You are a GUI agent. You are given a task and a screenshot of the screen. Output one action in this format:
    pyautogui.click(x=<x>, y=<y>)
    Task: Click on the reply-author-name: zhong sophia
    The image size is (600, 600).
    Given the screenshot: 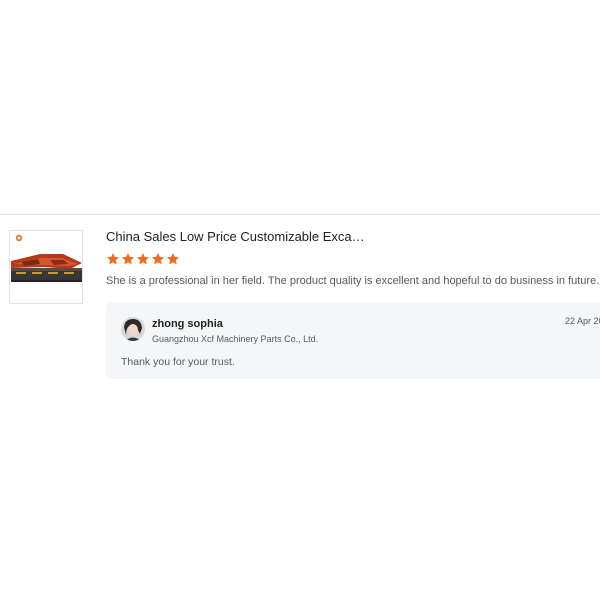 What is the action you would take?
    pyautogui.click(x=187, y=324)
    